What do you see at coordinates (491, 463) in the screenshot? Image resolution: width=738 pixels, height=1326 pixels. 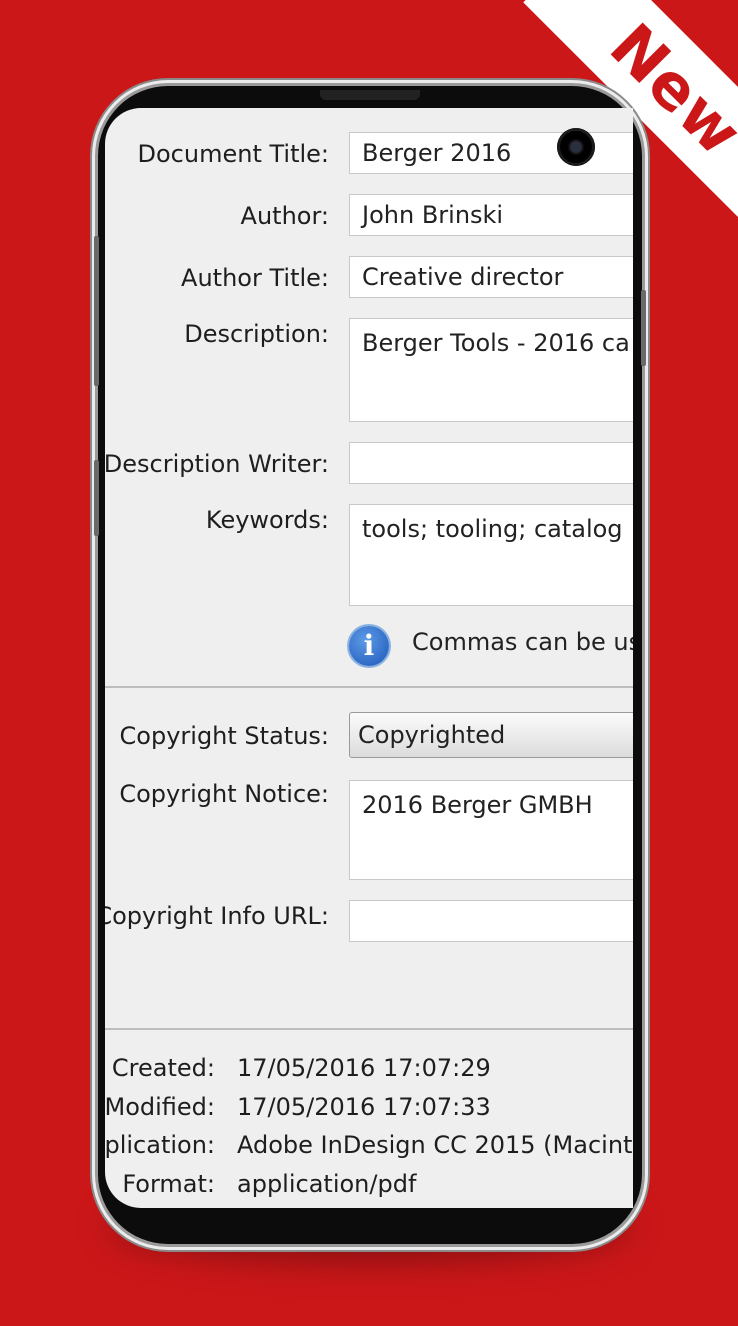 I see `description-writer-field` at bounding box center [491, 463].